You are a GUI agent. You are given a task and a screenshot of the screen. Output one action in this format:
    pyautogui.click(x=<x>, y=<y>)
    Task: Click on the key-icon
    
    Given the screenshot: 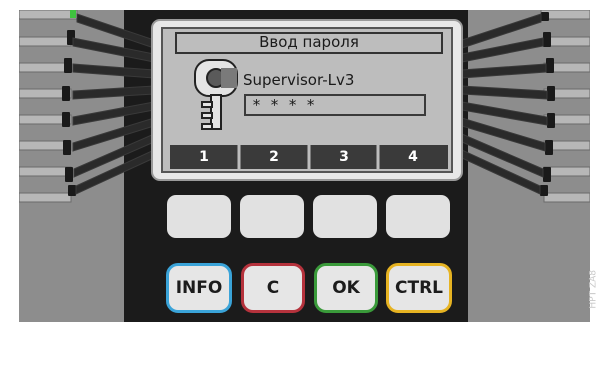 What is the action you would take?
    pyautogui.click(x=216, y=94)
    